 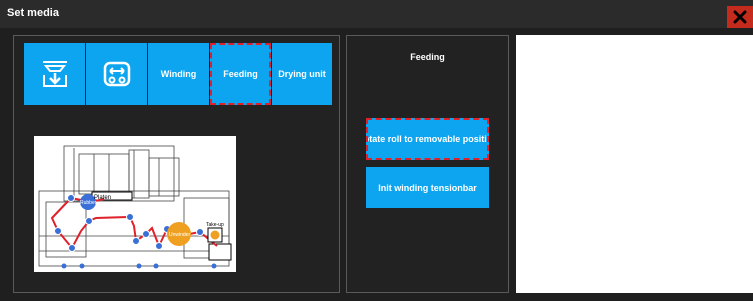 What do you see at coordinates (102, 198) in the screenshot?
I see `label-platen: Platen` at bounding box center [102, 198].